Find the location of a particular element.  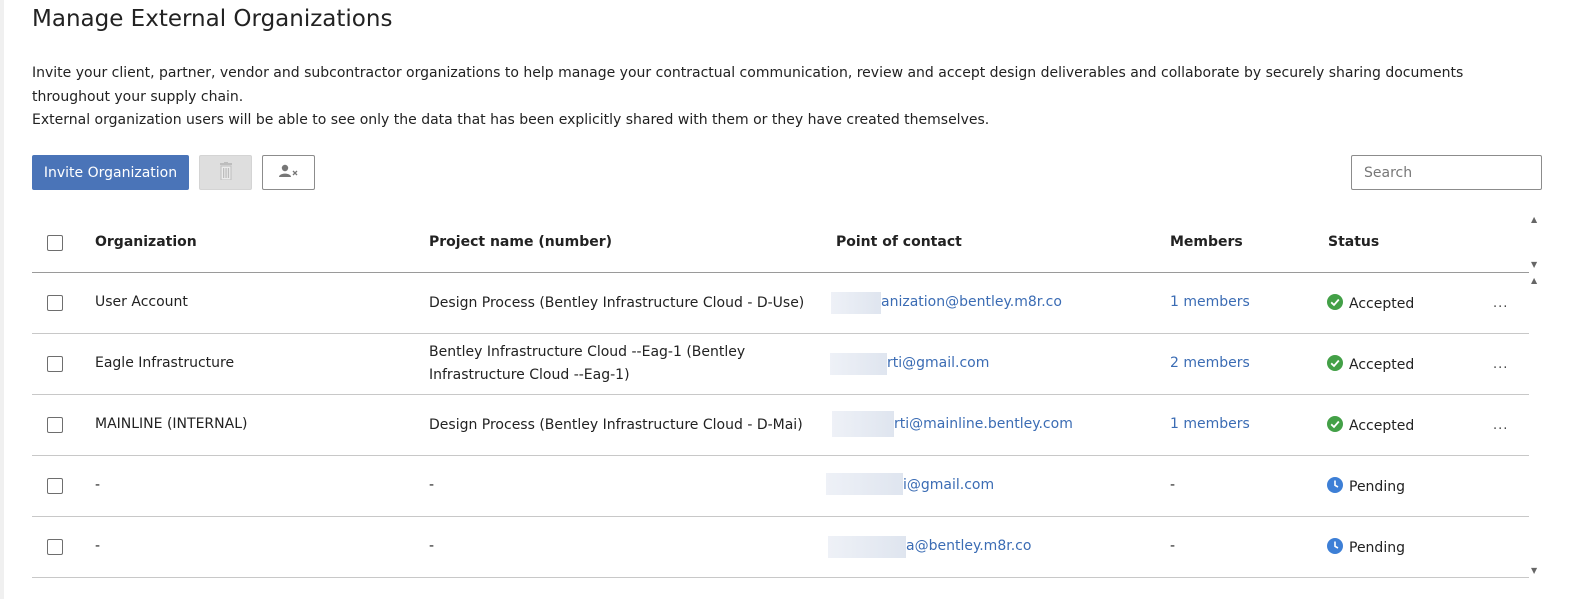

column-header-organization: Organization is located at coordinates (146, 242).